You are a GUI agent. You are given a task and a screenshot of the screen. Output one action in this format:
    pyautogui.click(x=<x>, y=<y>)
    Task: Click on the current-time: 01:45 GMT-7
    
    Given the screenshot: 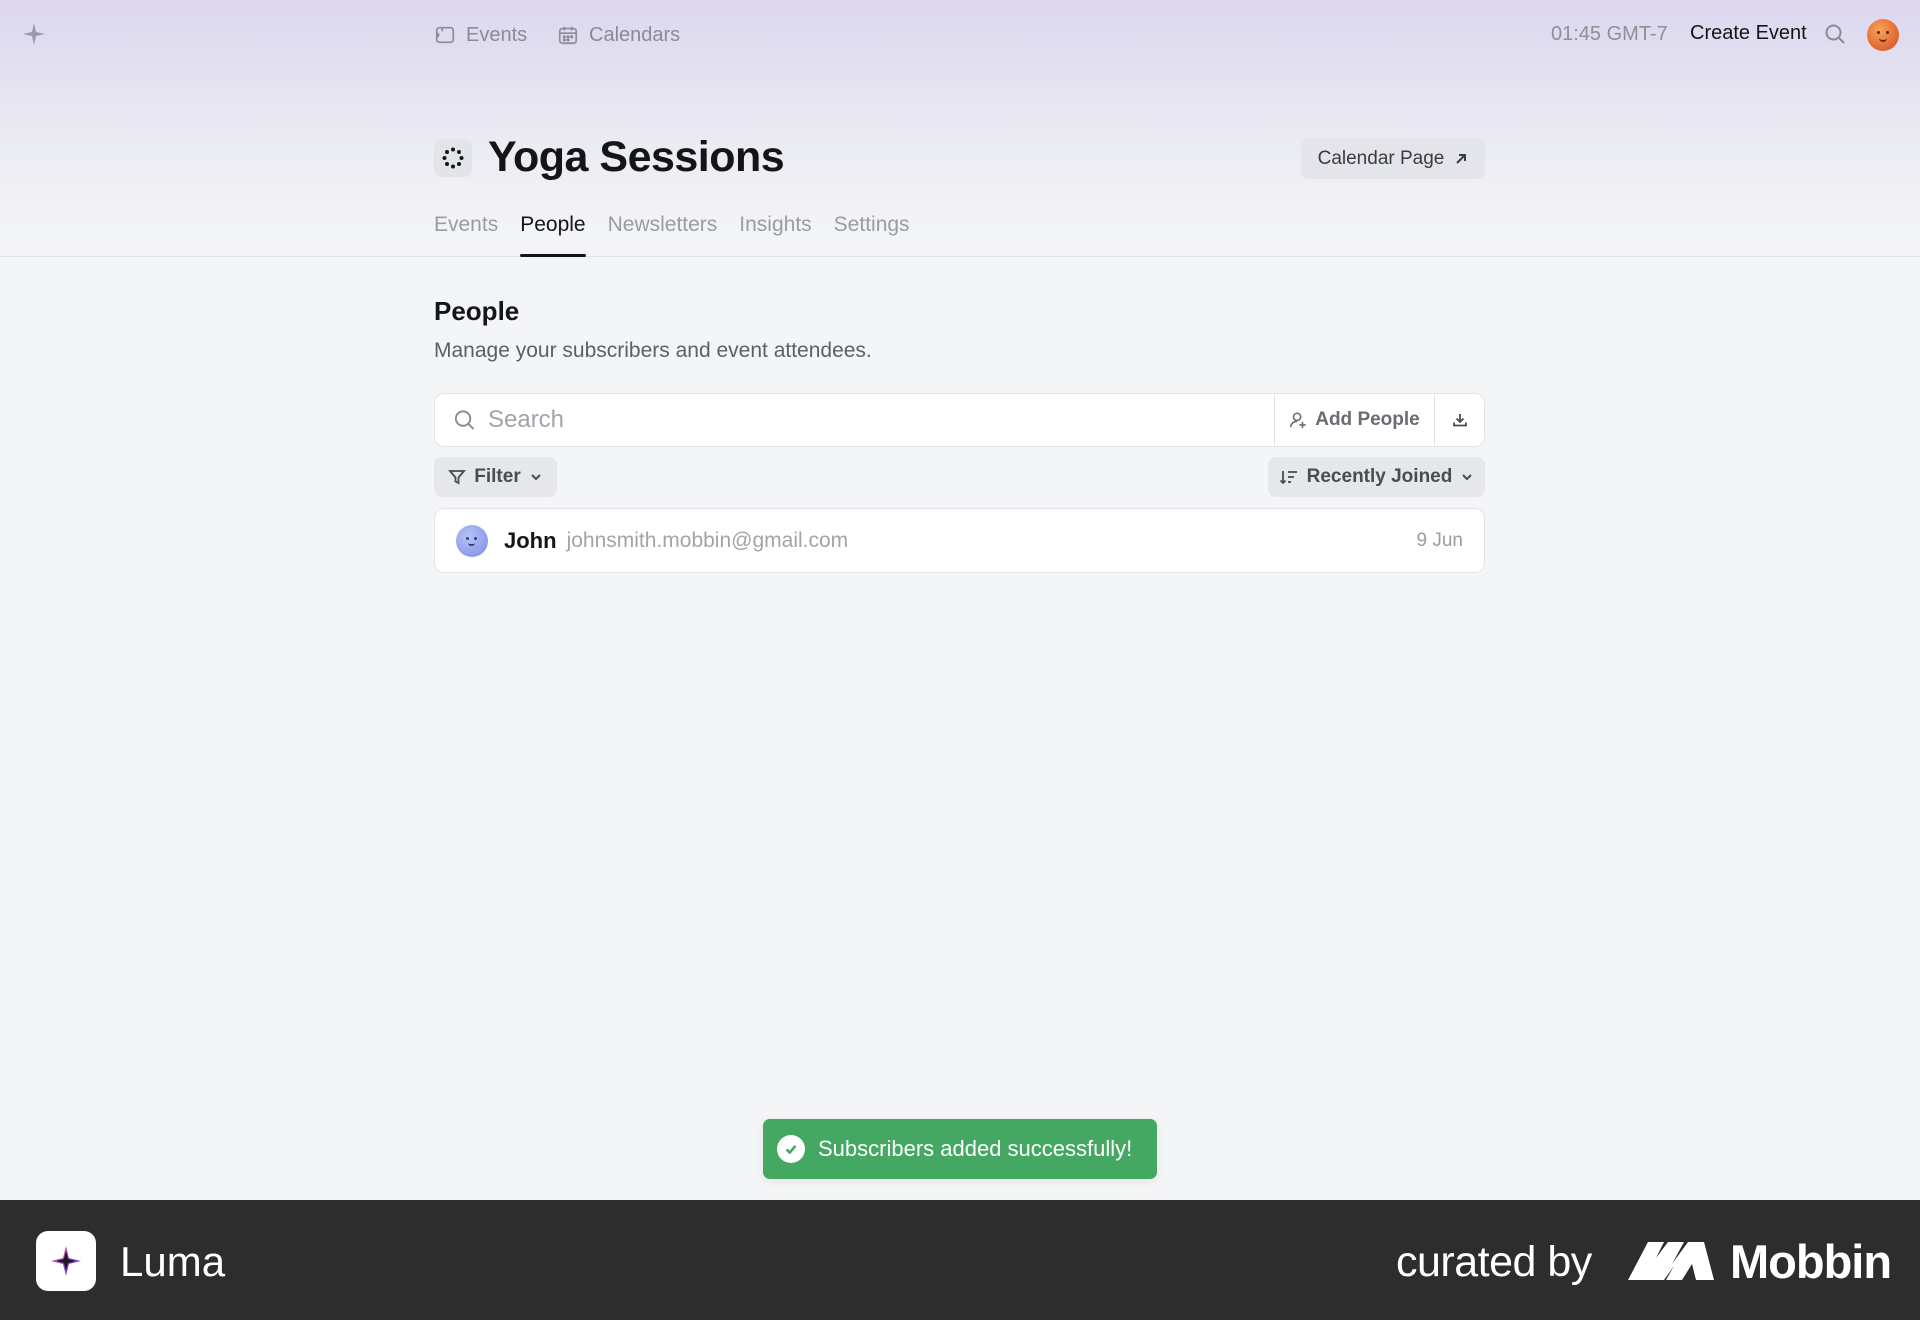 What is the action you would take?
    pyautogui.click(x=1609, y=34)
    